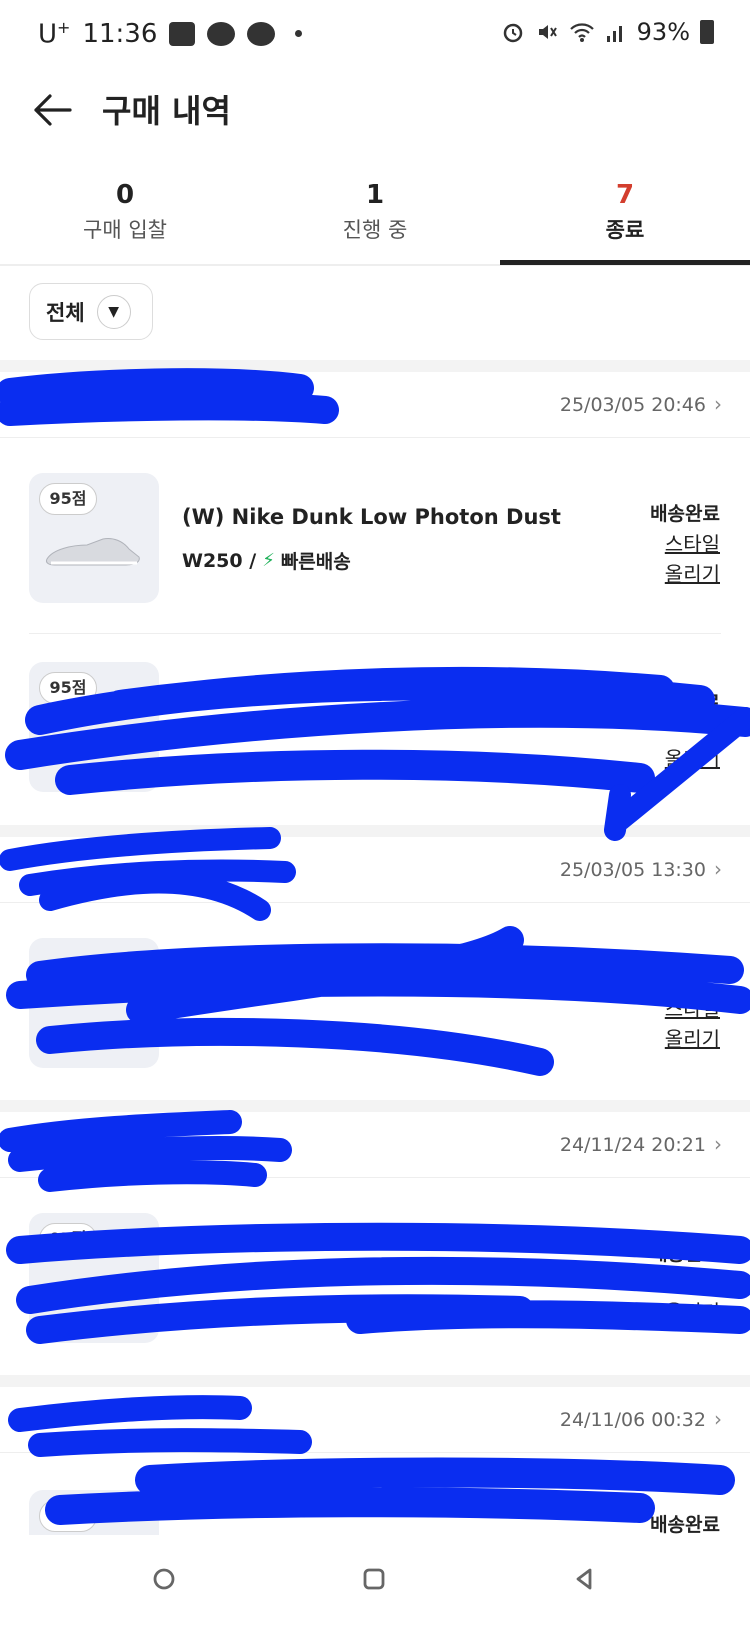  Describe the element at coordinates (632, 1145) in the screenshot. I see `order-date: 24/11/24 20:21` at that location.